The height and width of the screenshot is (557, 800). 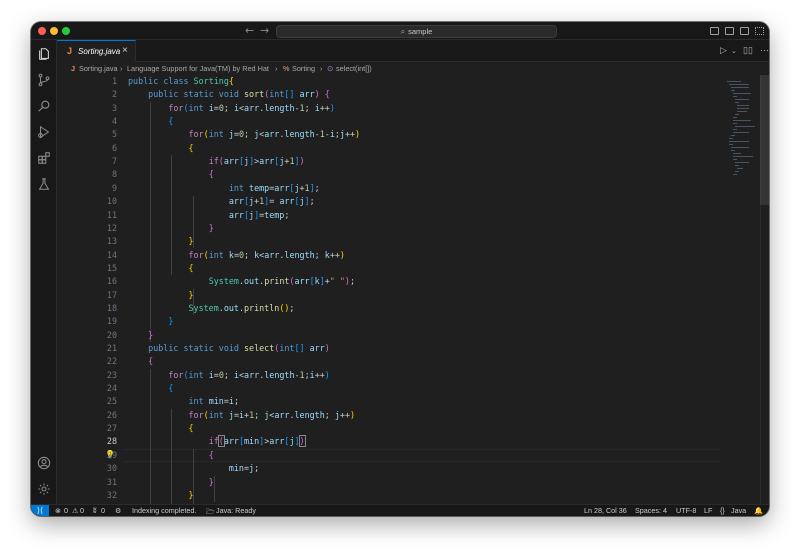 What do you see at coordinates (82, 510) in the screenshot?
I see `warning-count: 0` at bounding box center [82, 510].